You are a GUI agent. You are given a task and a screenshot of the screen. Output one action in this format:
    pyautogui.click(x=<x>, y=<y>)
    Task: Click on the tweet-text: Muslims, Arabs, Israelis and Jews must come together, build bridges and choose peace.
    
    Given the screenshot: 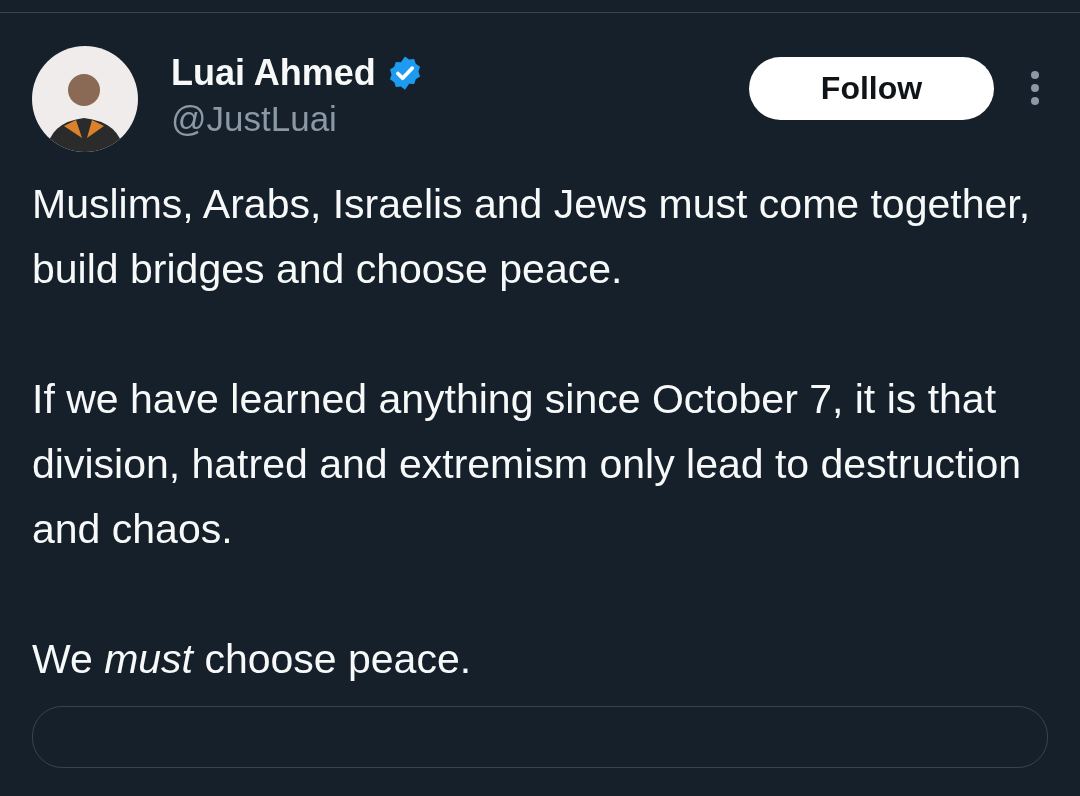 What is the action you would take?
    pyautogui.click(x=532, y=237)
    